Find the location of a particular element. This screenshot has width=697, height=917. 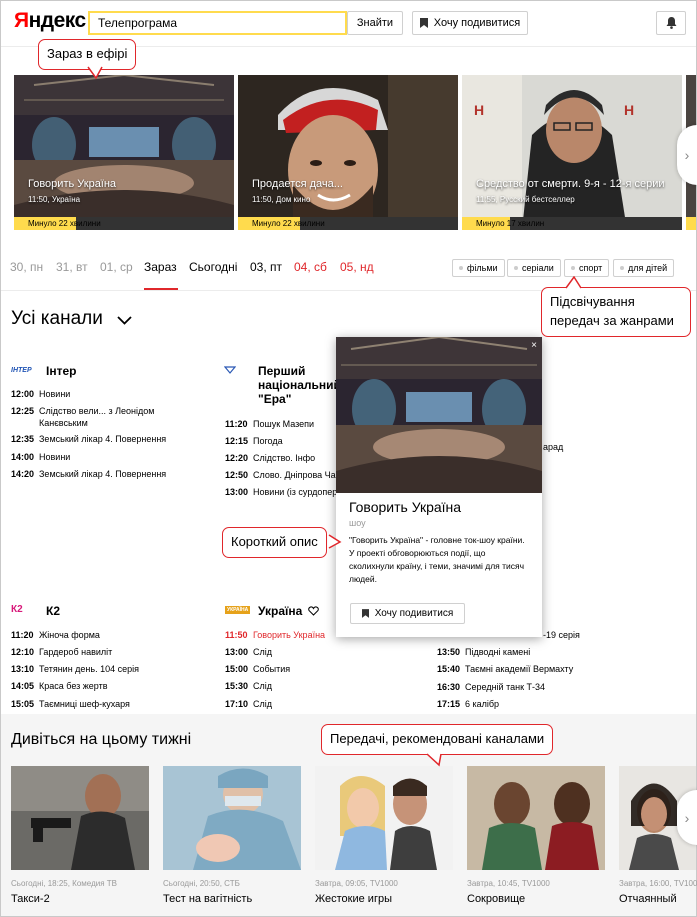

recommended-item: Сьогодні, 20:50, СТБ Тест на вагітність is located at coordinates (232, 835).